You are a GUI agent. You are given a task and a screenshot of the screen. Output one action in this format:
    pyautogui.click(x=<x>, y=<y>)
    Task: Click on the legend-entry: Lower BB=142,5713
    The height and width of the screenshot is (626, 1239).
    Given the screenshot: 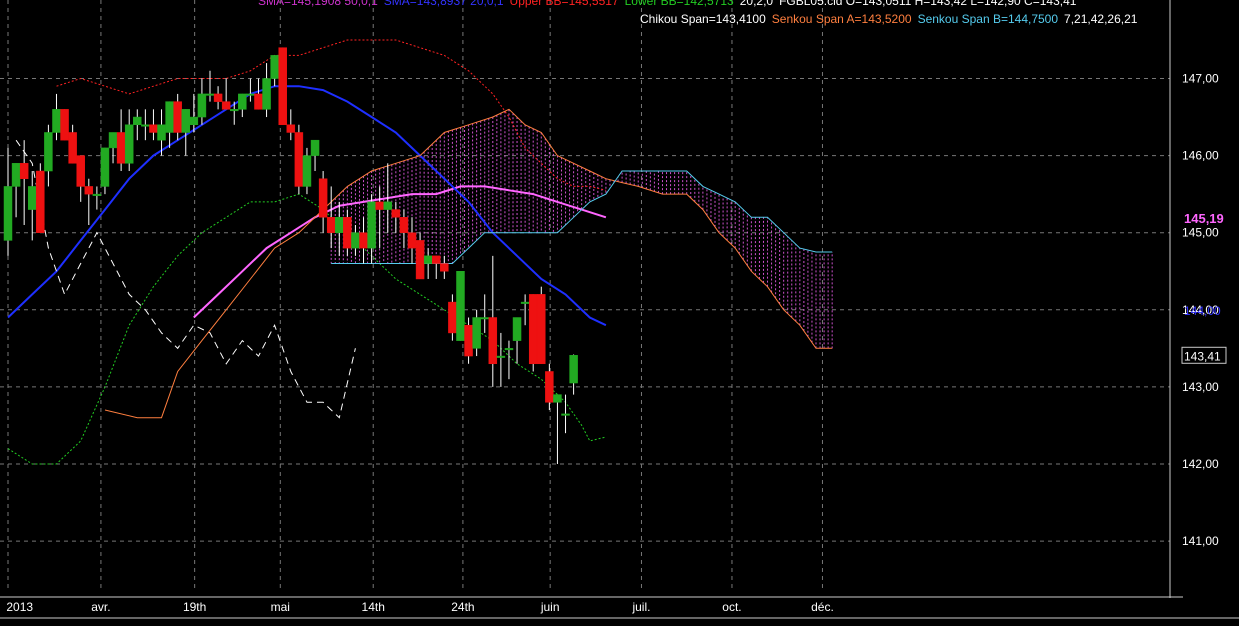 What is the action you would take?
    pyautogui.click(x=679, y=4)
    